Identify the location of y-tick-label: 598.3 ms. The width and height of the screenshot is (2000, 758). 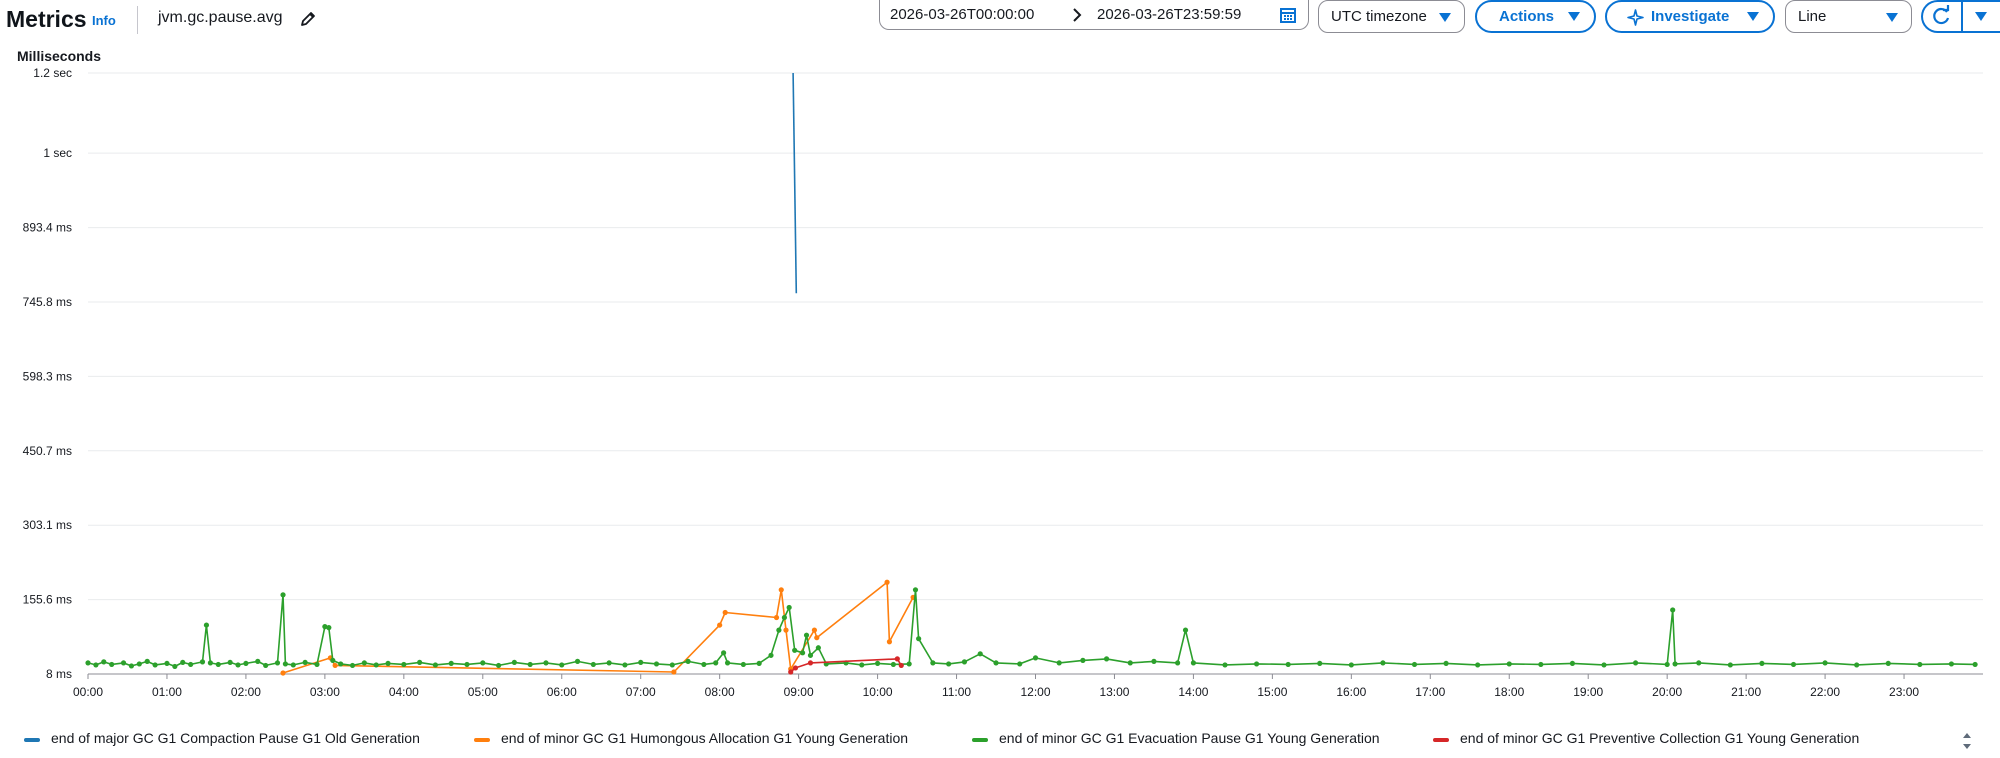
(47, 376).